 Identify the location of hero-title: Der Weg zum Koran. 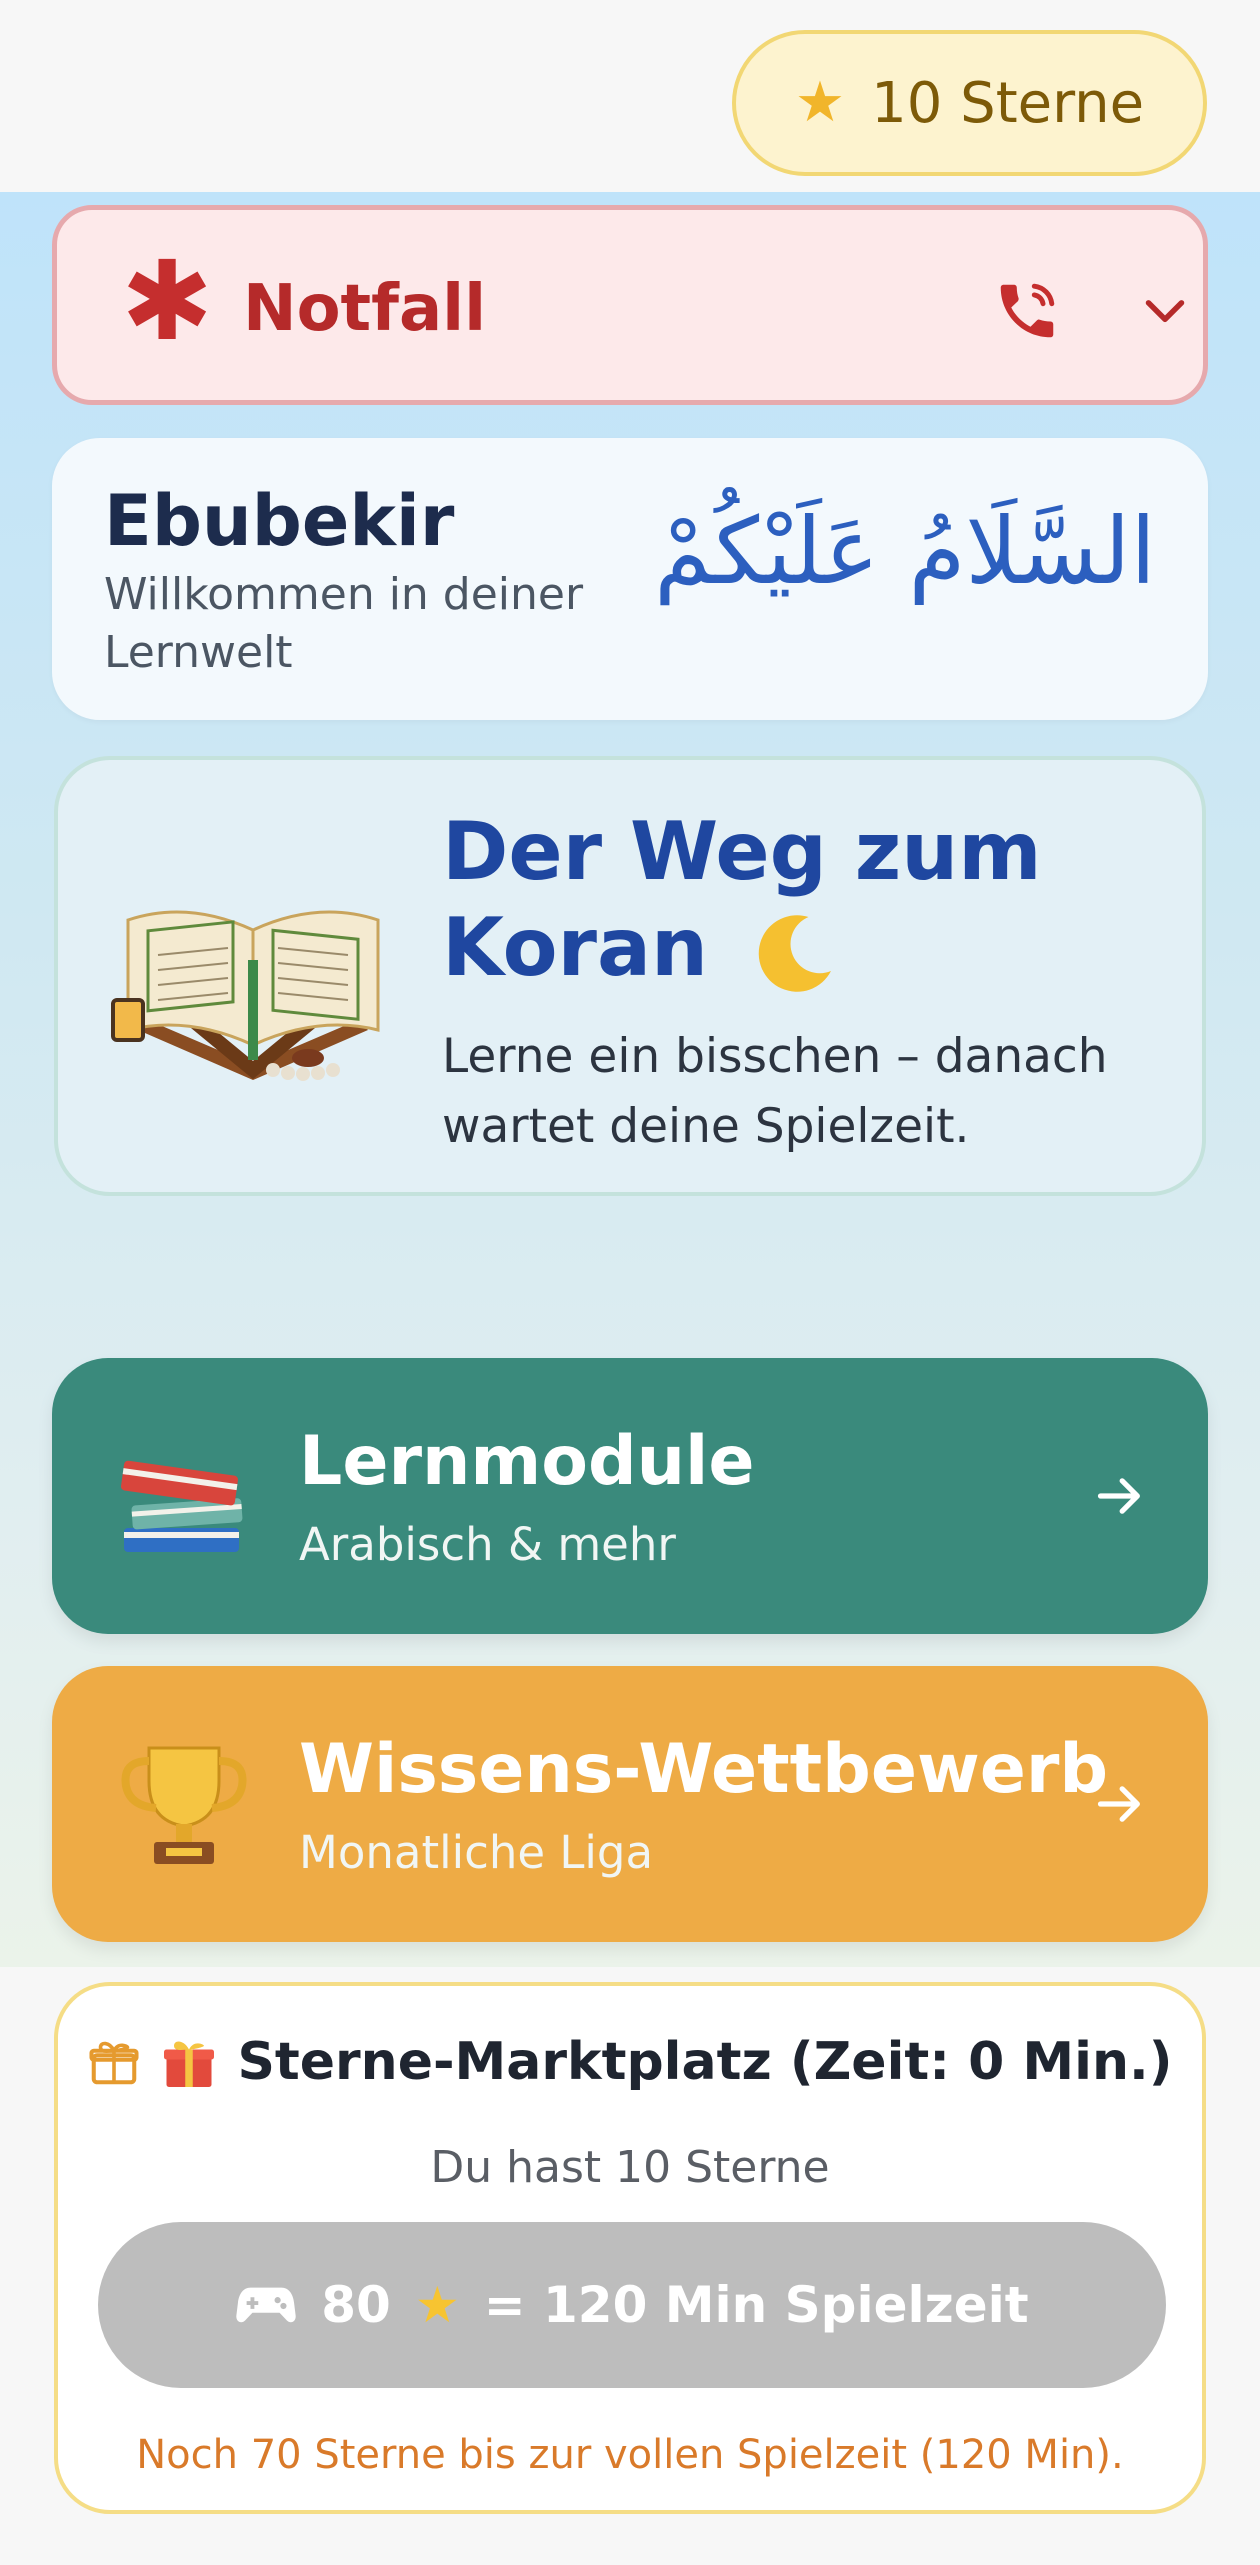
(802, 901).